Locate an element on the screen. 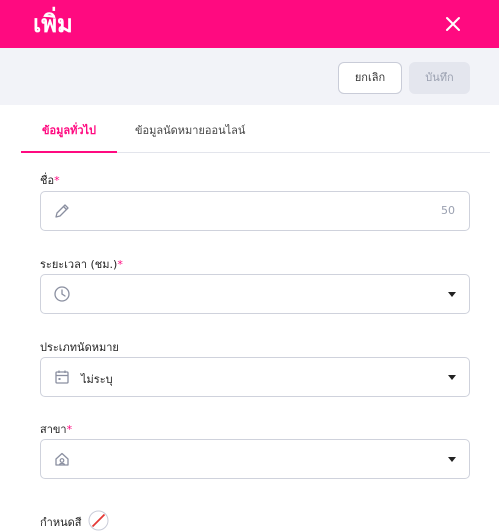 The height and width of the screenshot is (531, 499). no-color-icon is located at coordinates (98, 520).